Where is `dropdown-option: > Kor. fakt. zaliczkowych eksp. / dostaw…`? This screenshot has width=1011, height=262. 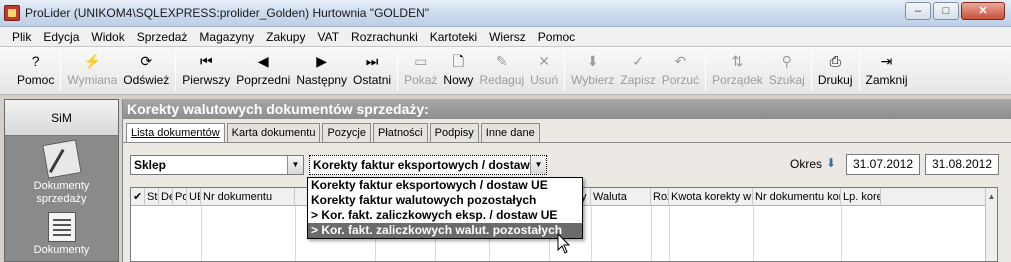 dropdown-option: > Kor. fakt. zaliczkowych eksp. / dostaw… is located at coordinates (445, 215).